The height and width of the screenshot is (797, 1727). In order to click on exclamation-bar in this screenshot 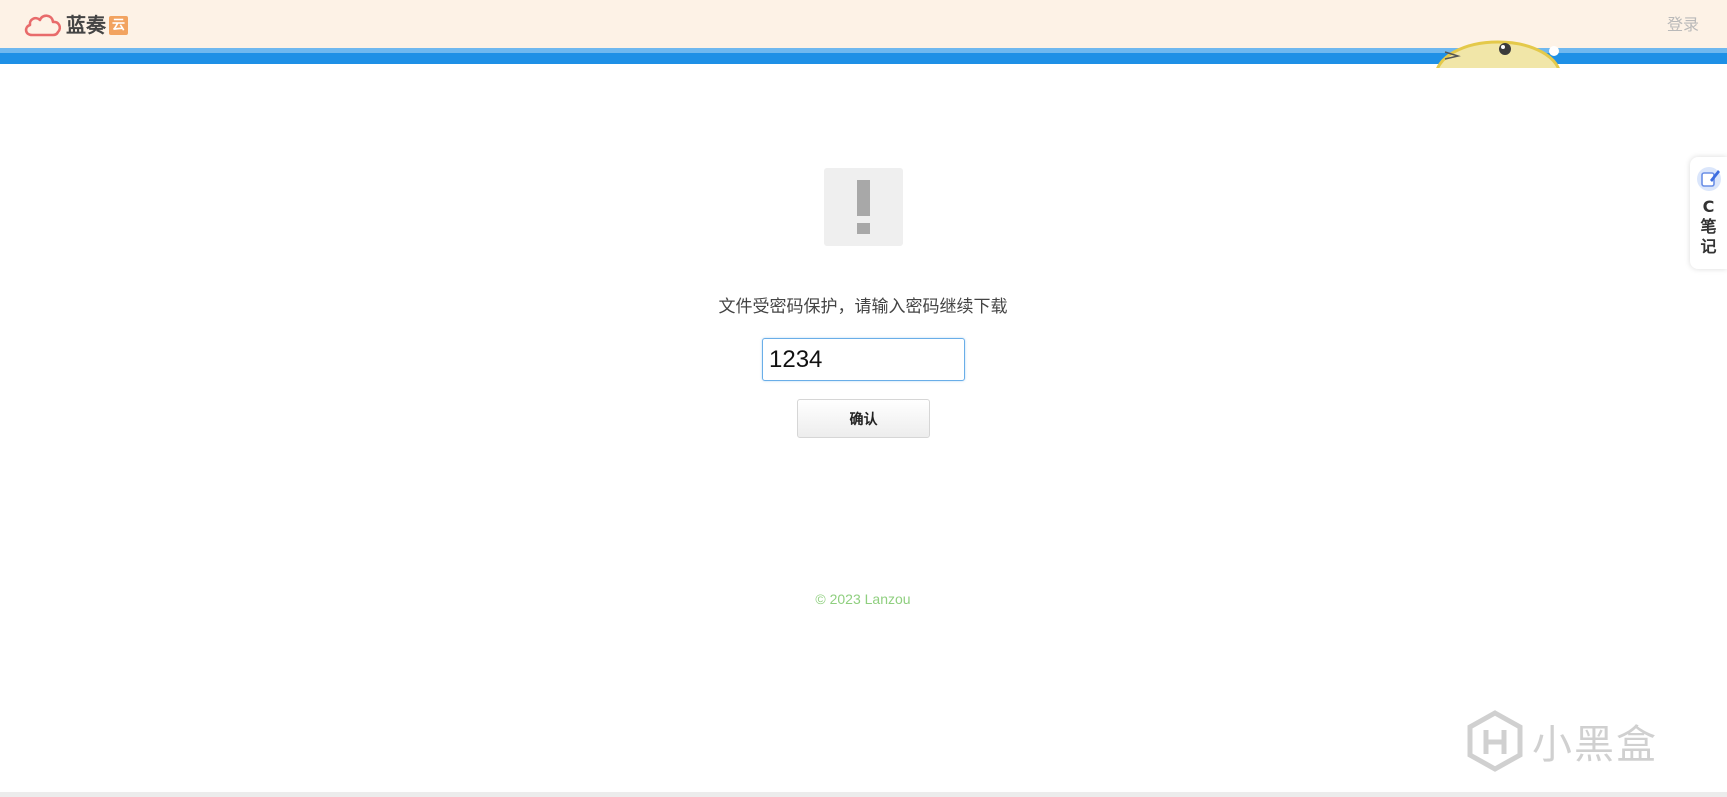, I will do `click(863, 198)`.